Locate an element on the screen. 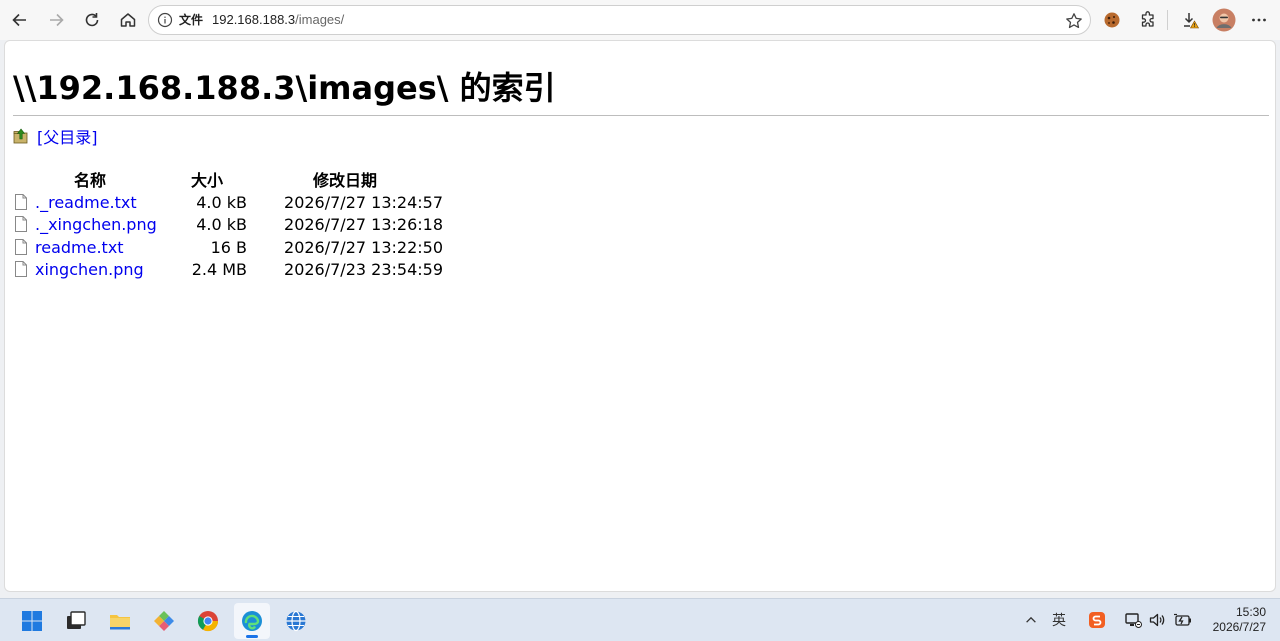  system-clock: 15:30 2026/7/27 is located at coordinates (1239, 620).